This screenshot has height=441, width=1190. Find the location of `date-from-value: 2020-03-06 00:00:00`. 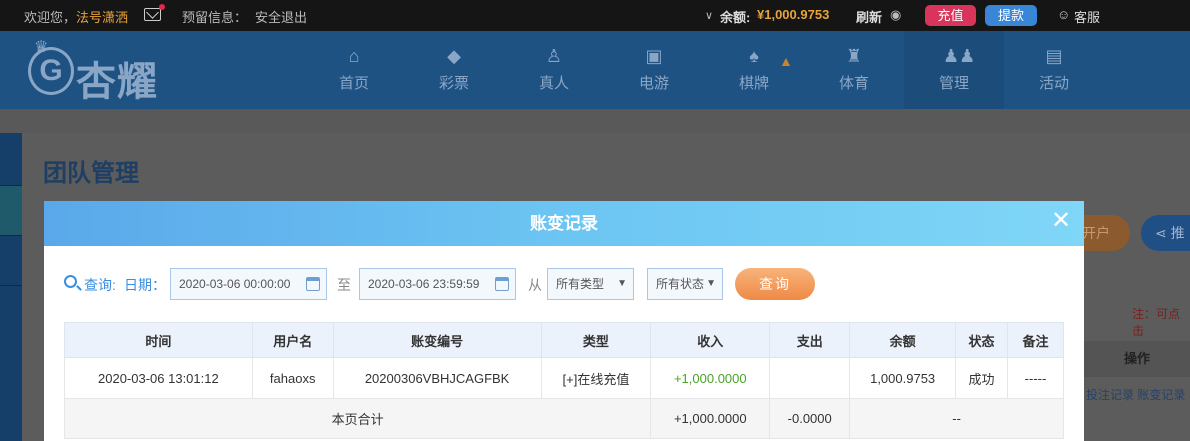

date-from-value: 2020-03-06 00:00:00 is located at coordinates (235, 284).